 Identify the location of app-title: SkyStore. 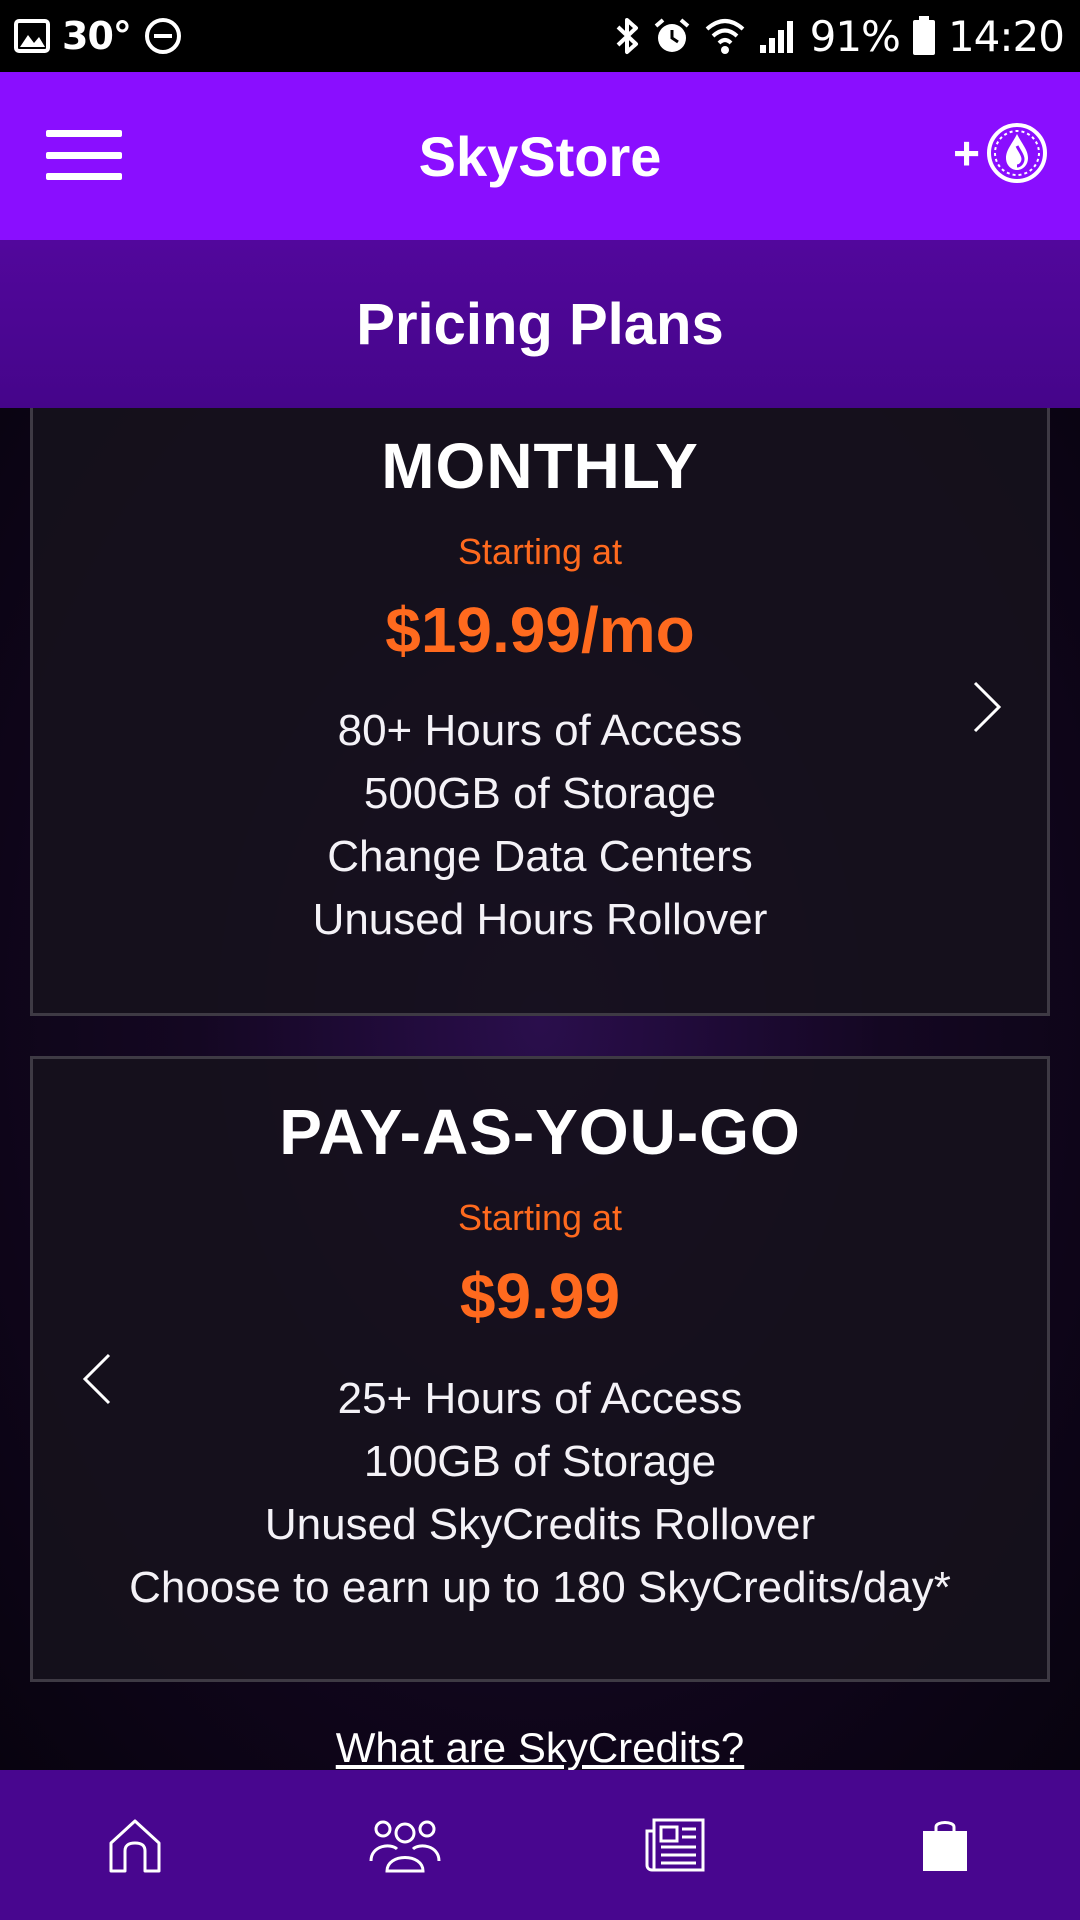
(540, 156).